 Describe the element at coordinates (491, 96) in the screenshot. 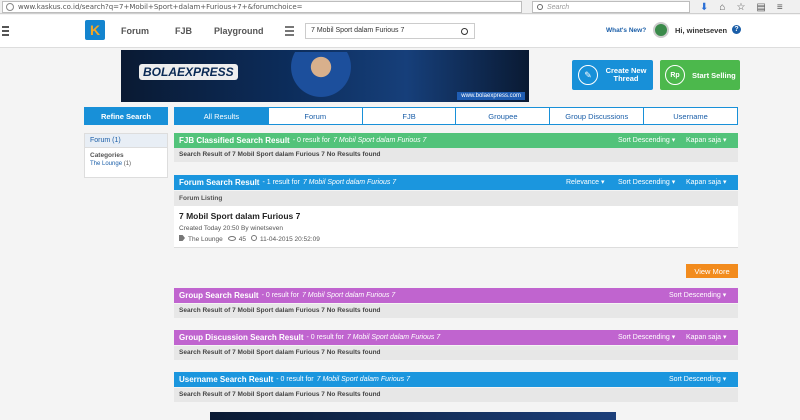

I see `banner-url: www.bolaexpress.com` at that location.